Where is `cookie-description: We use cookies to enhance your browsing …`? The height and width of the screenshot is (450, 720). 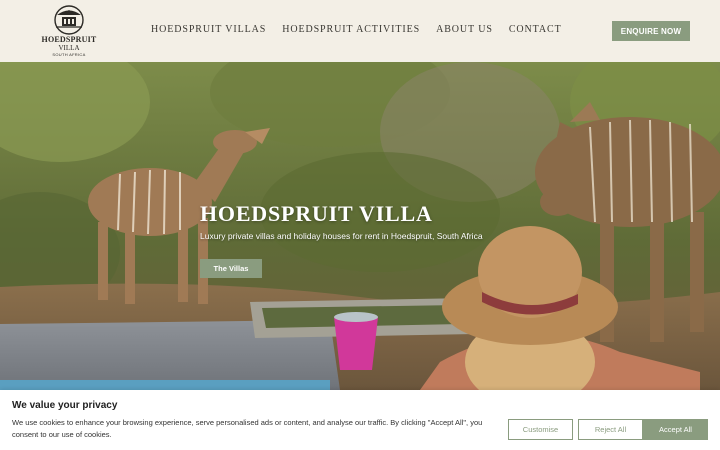
cookie-description: We use cookies to enhance your browsing … is located at coordinates (247, 428).